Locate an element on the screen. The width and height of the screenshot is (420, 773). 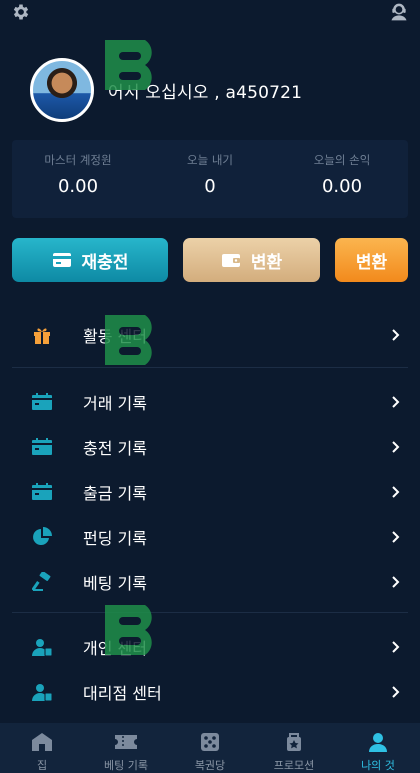
nav-betting-records: 베팅 기록 is located at coordinates (126, 748).